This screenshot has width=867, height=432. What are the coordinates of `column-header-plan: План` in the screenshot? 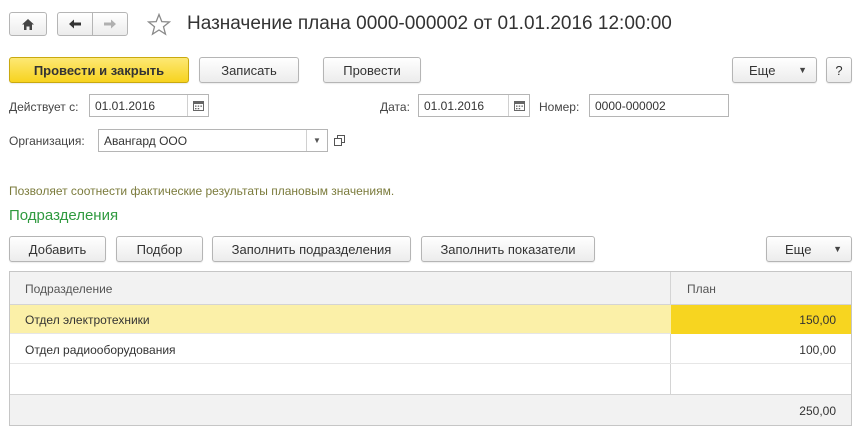 It's located at (701, 288).